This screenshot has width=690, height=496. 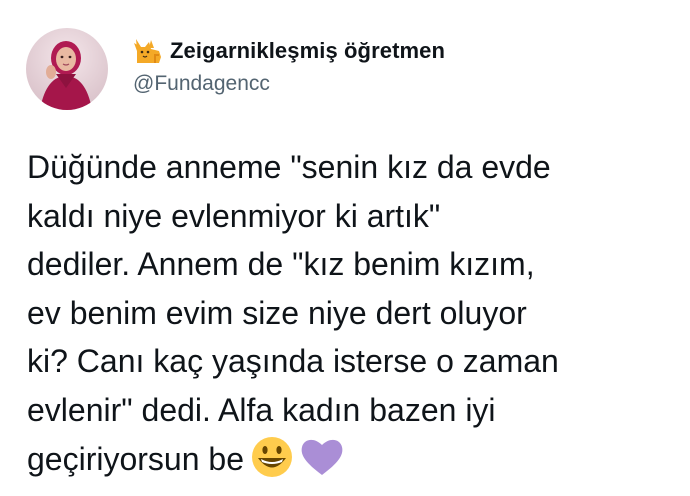 What do you see at coordinates (148, 51) in the screenshot?
I see `cat-icon` at bounding box center [148, 51].